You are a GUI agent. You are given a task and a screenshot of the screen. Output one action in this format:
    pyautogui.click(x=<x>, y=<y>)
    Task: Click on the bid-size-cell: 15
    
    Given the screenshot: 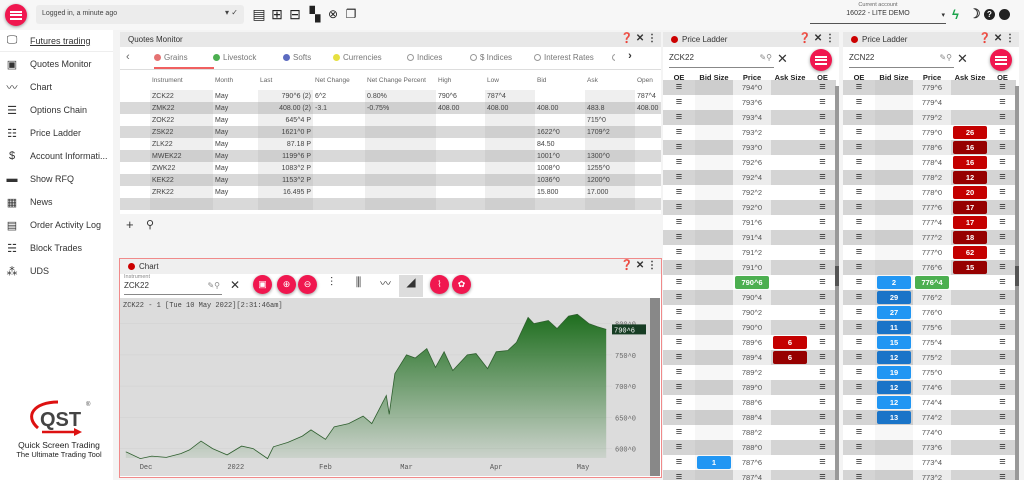 What is the action you would take?
    pyautogui.click(x=894, y=342)
    